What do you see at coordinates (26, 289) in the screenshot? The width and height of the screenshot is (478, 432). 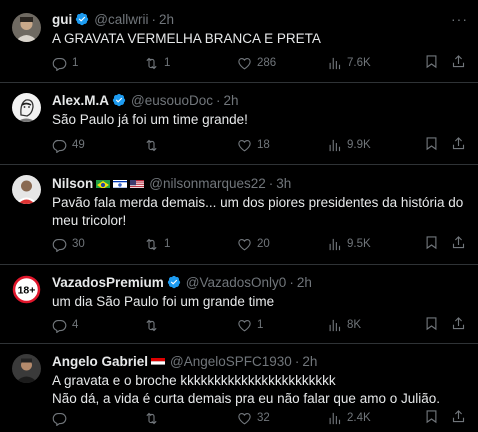 I see `avatar: 18+` at bounding box center [26, 289].